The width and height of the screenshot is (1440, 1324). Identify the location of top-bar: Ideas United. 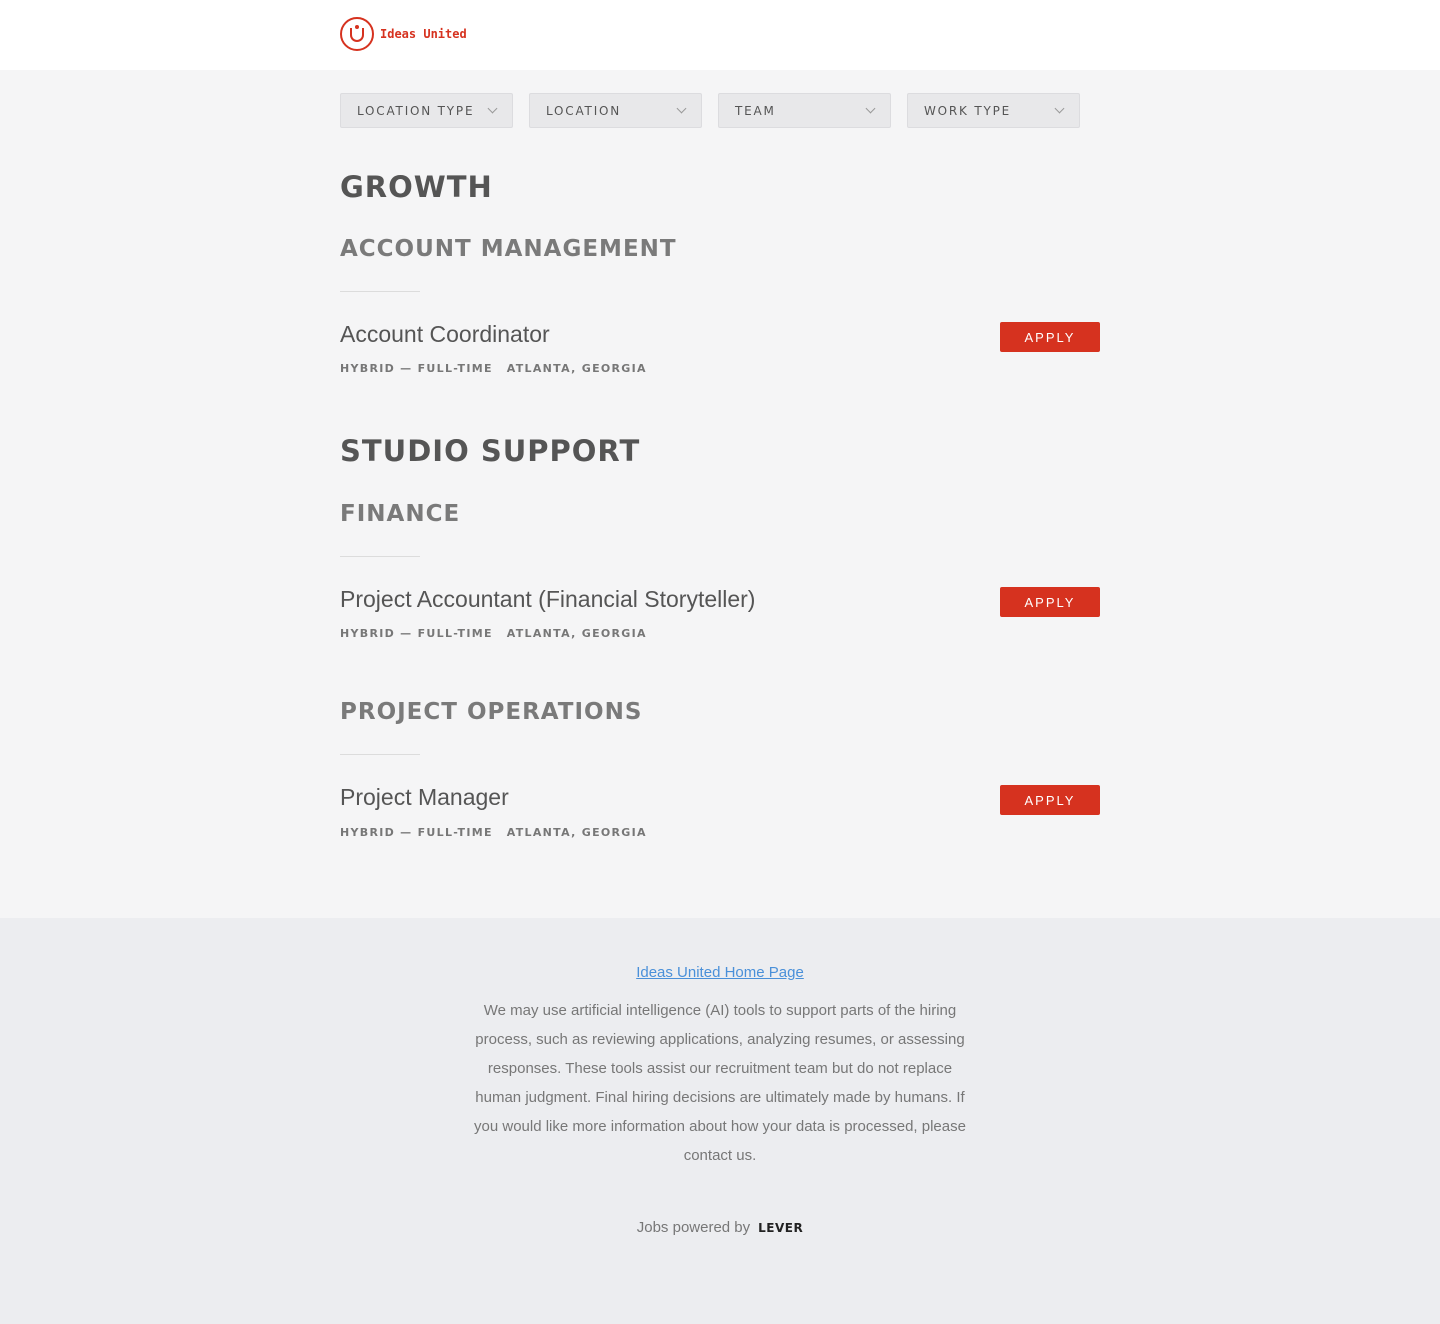
(720, 35).